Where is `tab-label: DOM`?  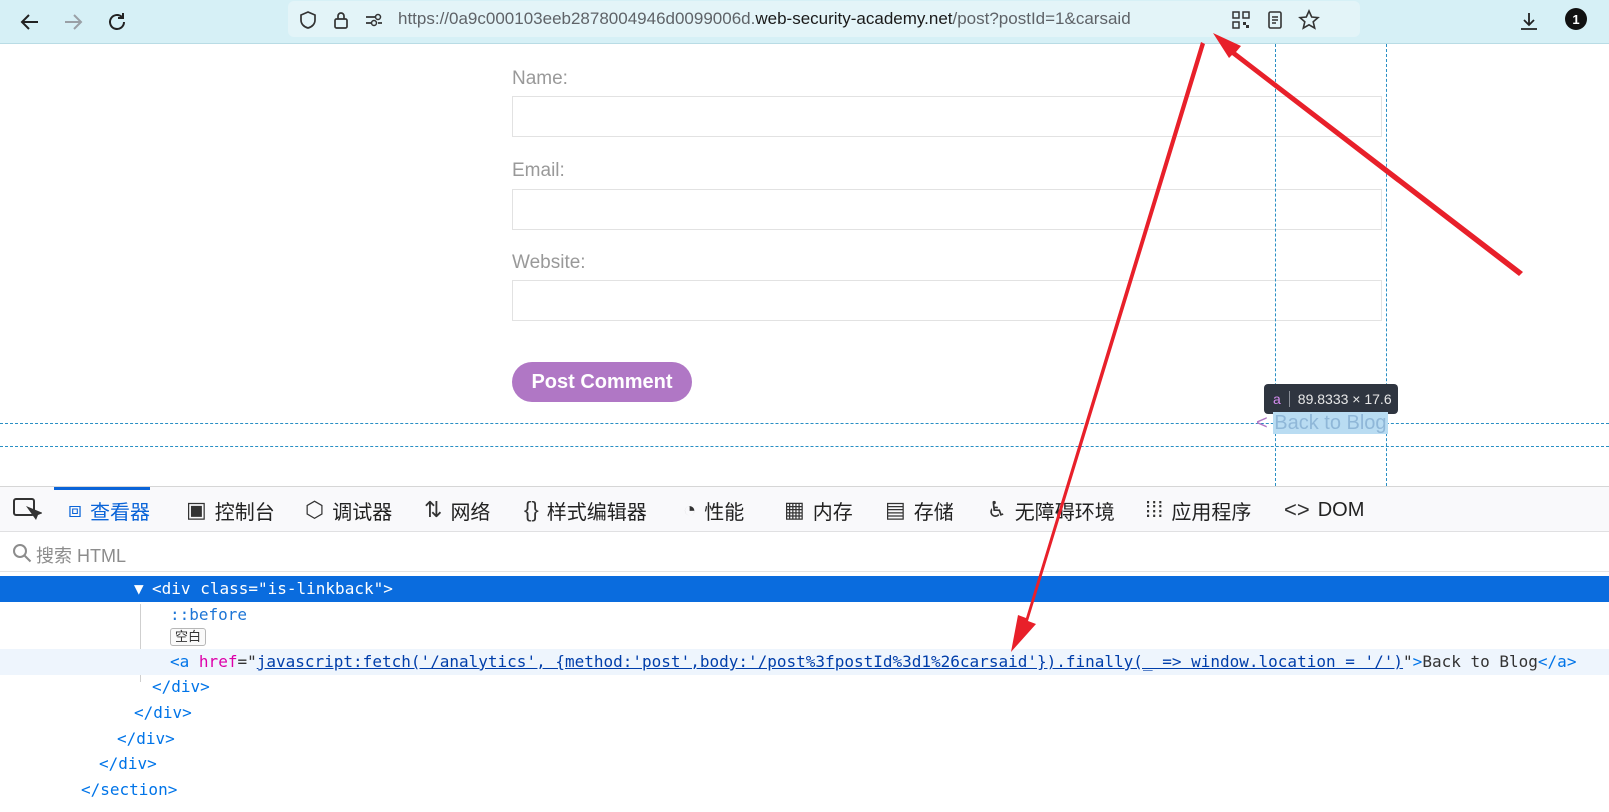 tab-label: DOM is located at coordinates (1341, 509).